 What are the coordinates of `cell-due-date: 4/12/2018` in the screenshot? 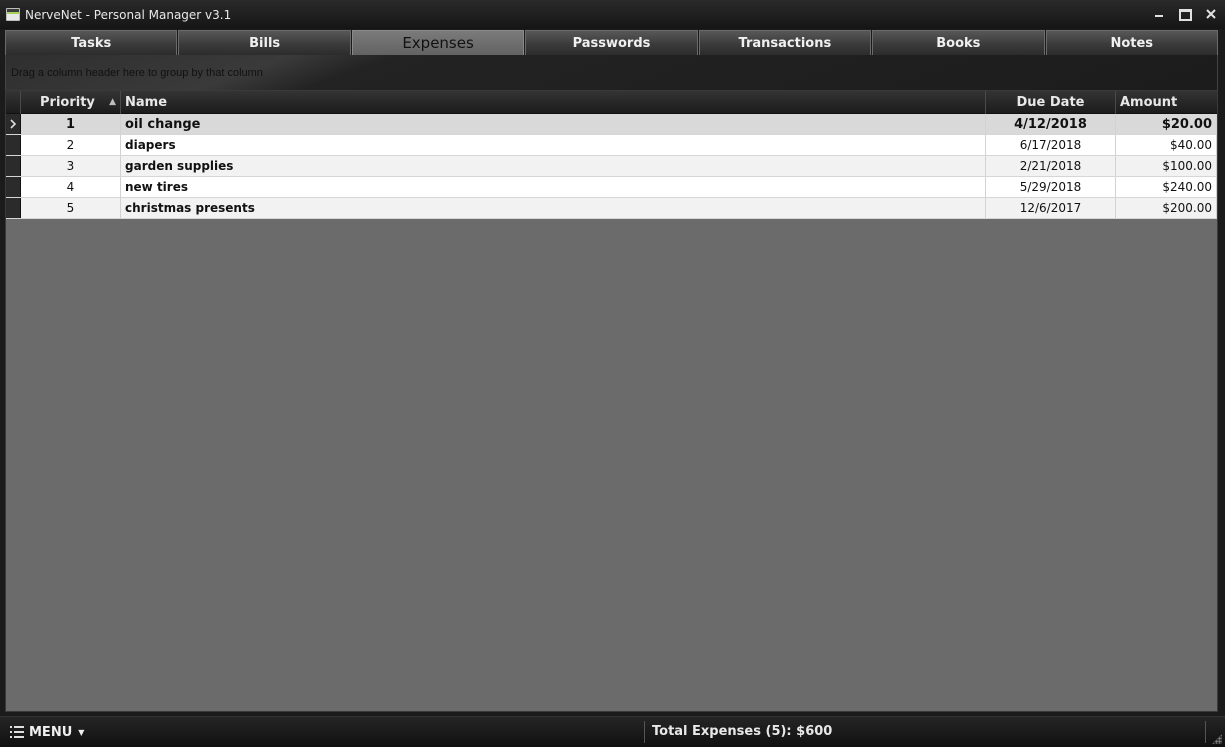 It's located at (1051, 124).